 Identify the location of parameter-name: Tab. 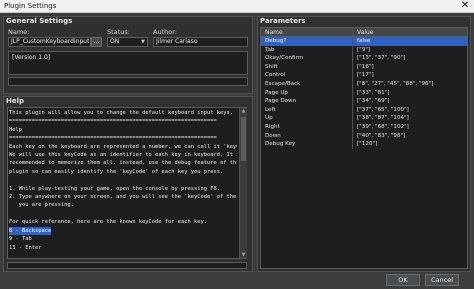
(307, 50).